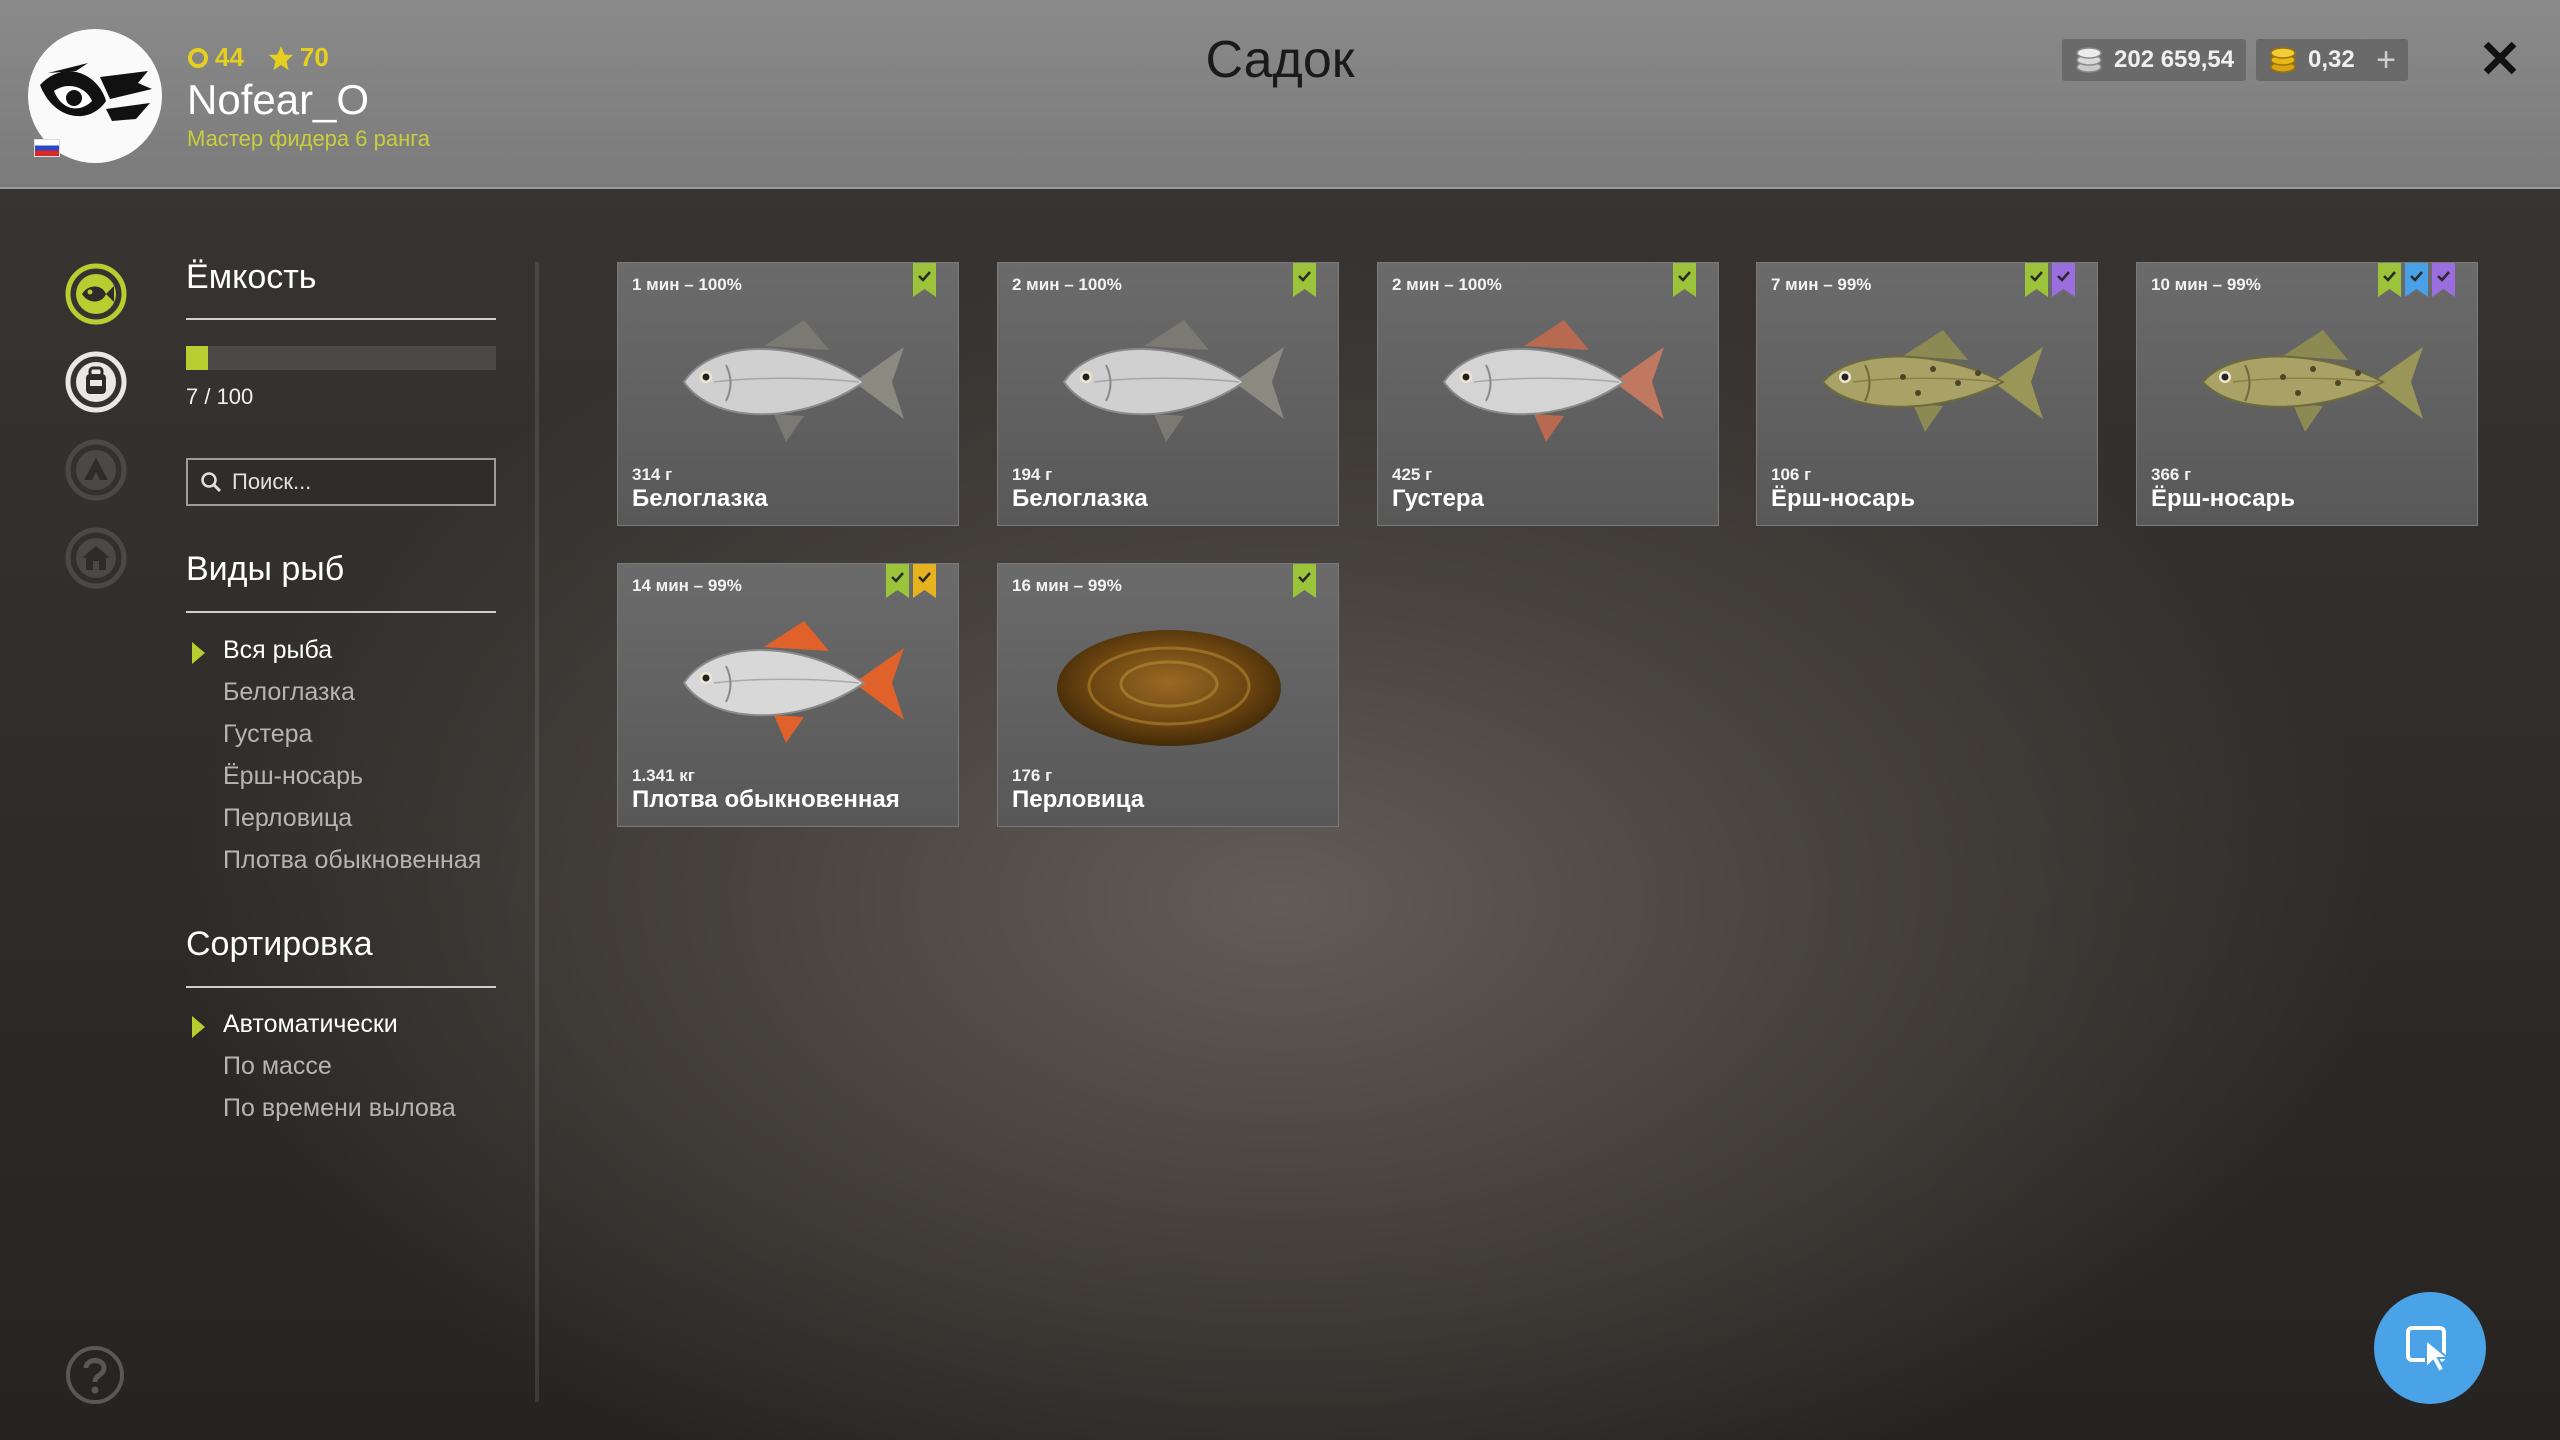 This screenshot has height=1440, width=2560. I want to click on species-filter-item: Ёрш-носарь, so click(293, 776).